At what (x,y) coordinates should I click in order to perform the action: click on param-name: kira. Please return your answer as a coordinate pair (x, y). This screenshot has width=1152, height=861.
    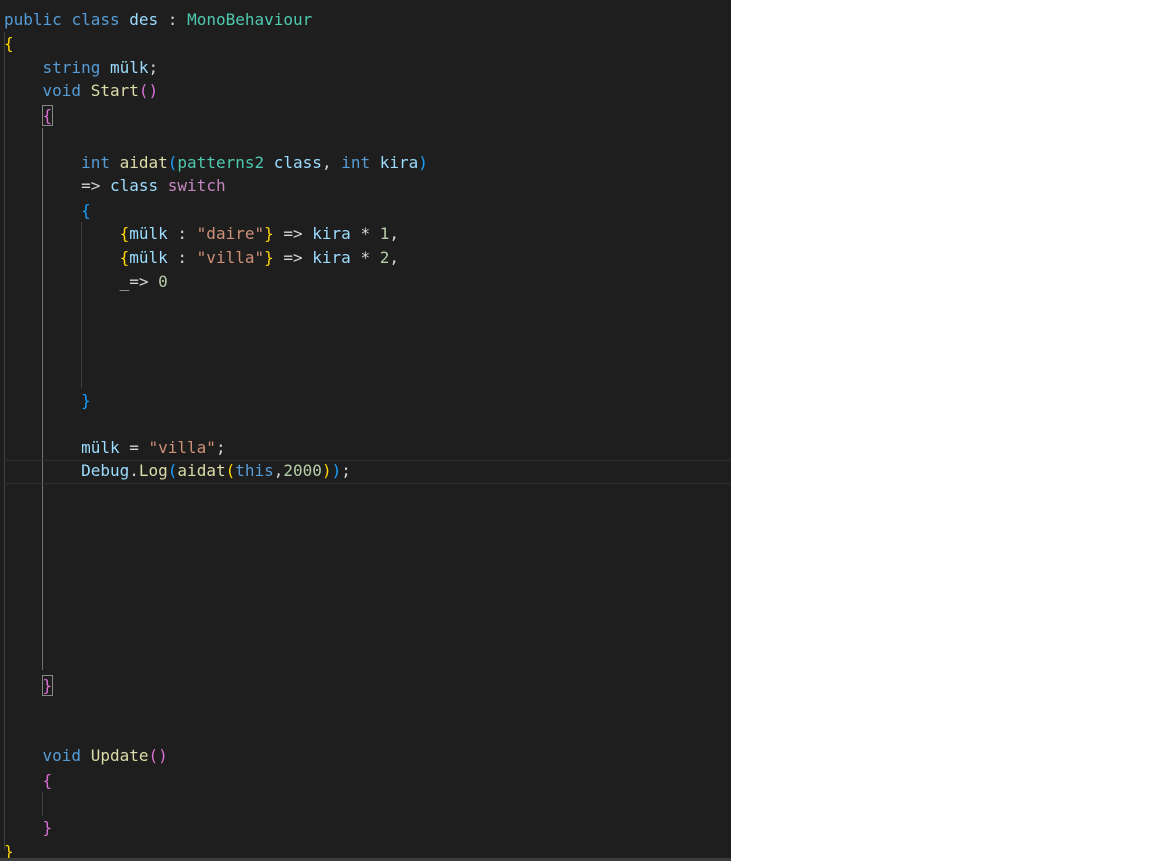
    Looking at the image, I should click on (399, 162).